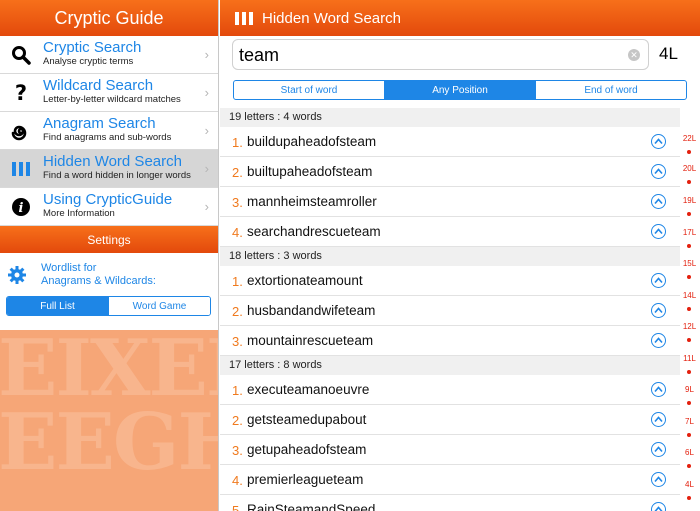  What do you see at coordinates (450, 172) in the screenshot?
I see `list-item: 2. builtupaheadofsteam` at bounding box center [450, 172].